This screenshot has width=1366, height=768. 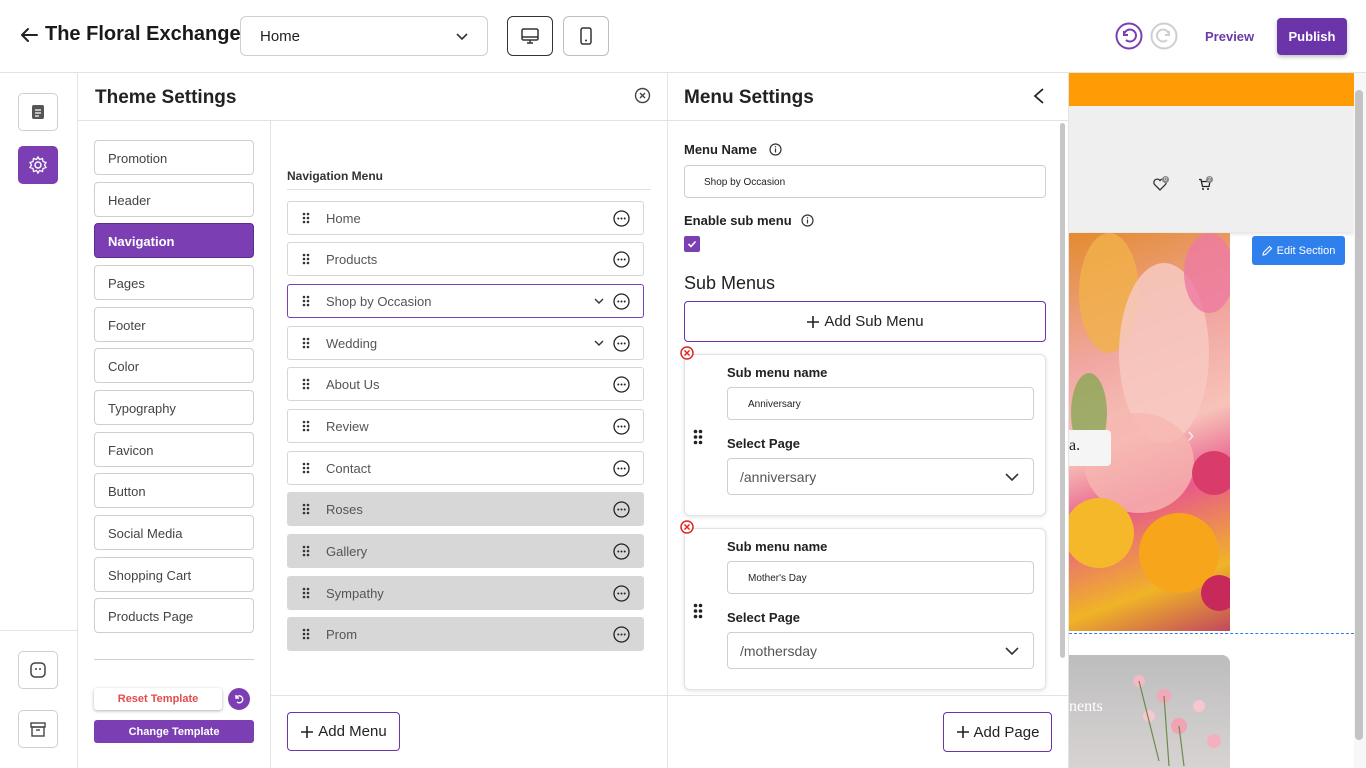 I want to click on scrollbar, so click(x=1062, y=390).